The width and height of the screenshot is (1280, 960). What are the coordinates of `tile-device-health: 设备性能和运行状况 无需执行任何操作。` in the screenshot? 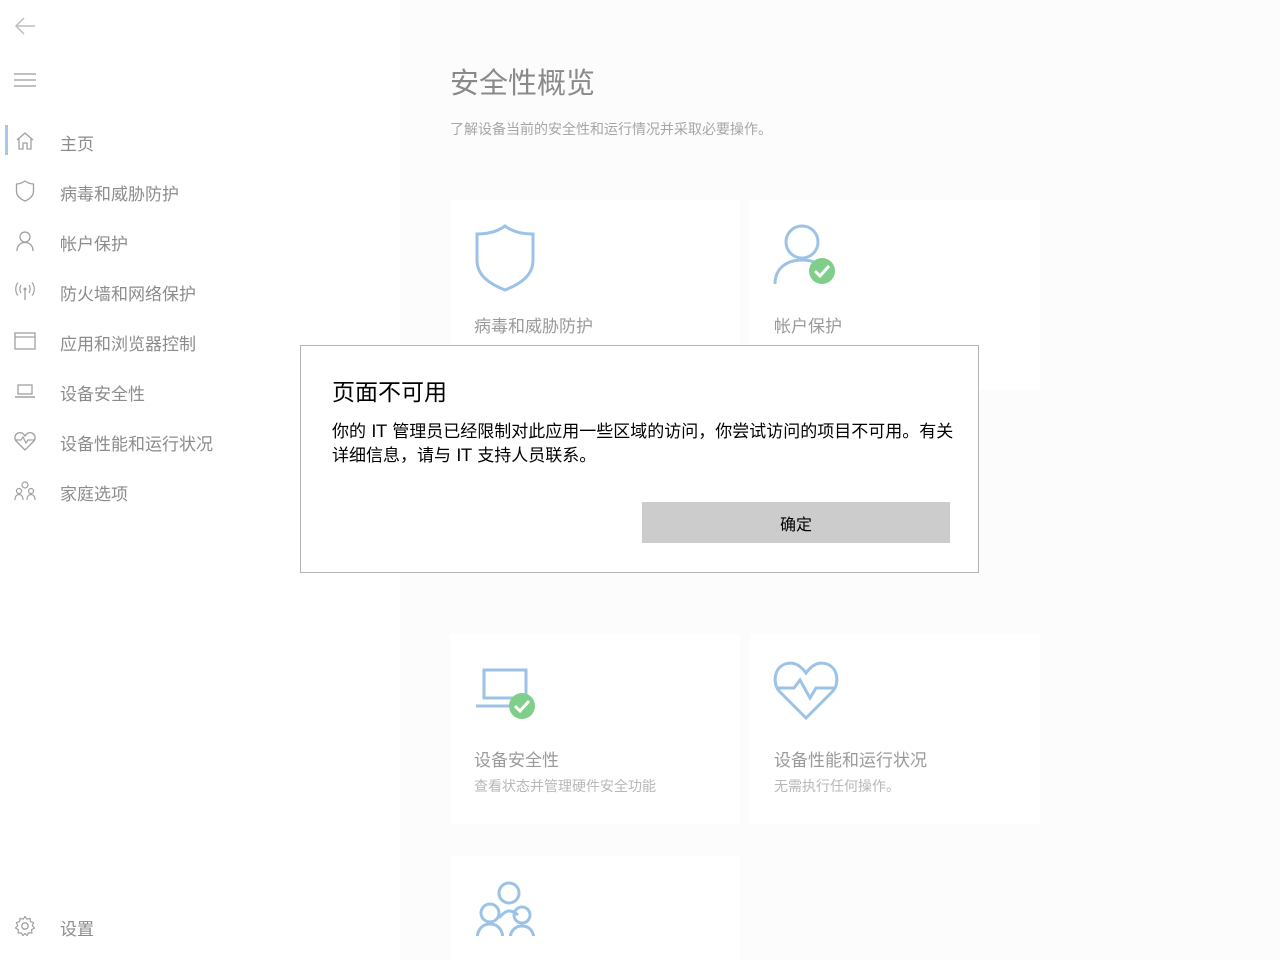 It's located at (895, 729).